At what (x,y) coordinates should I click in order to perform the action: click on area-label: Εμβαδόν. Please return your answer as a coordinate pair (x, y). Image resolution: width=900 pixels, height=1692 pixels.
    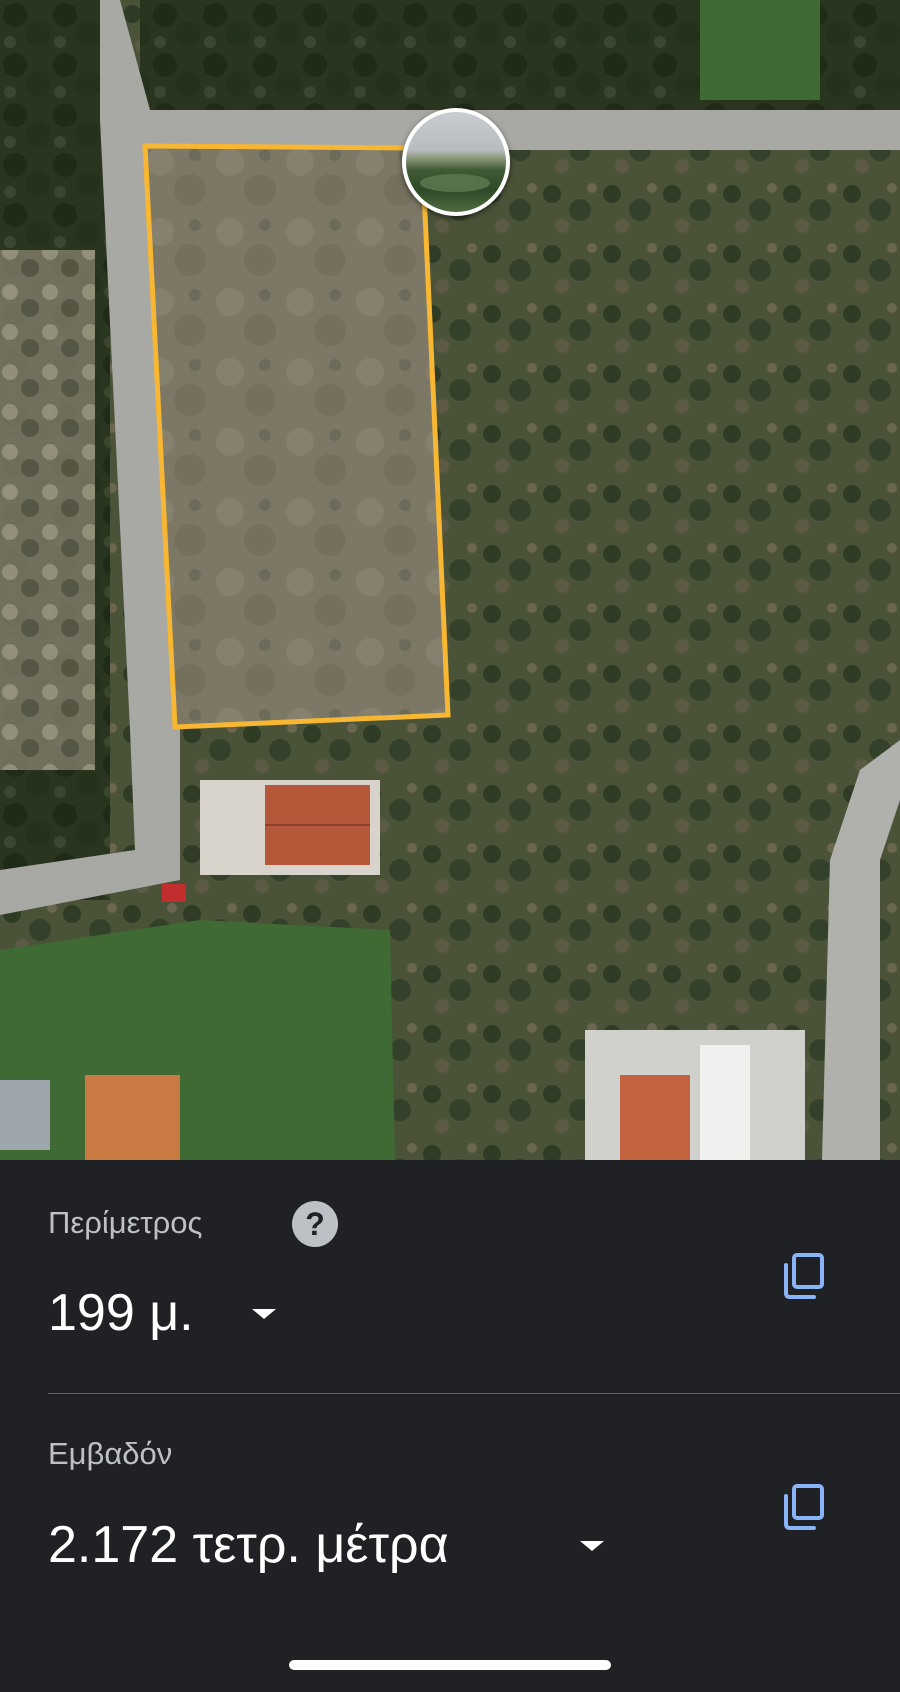
    Looking at the image, I should click on (110, 1453).